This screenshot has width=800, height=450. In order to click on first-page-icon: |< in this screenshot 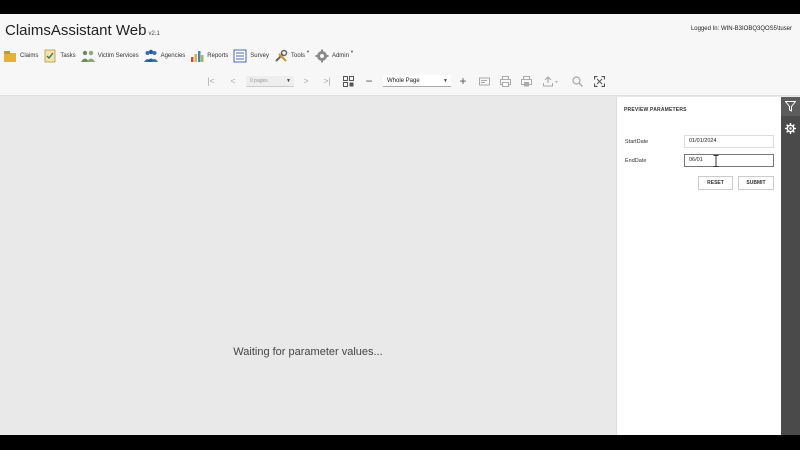, I will do `click(211, 81)`.